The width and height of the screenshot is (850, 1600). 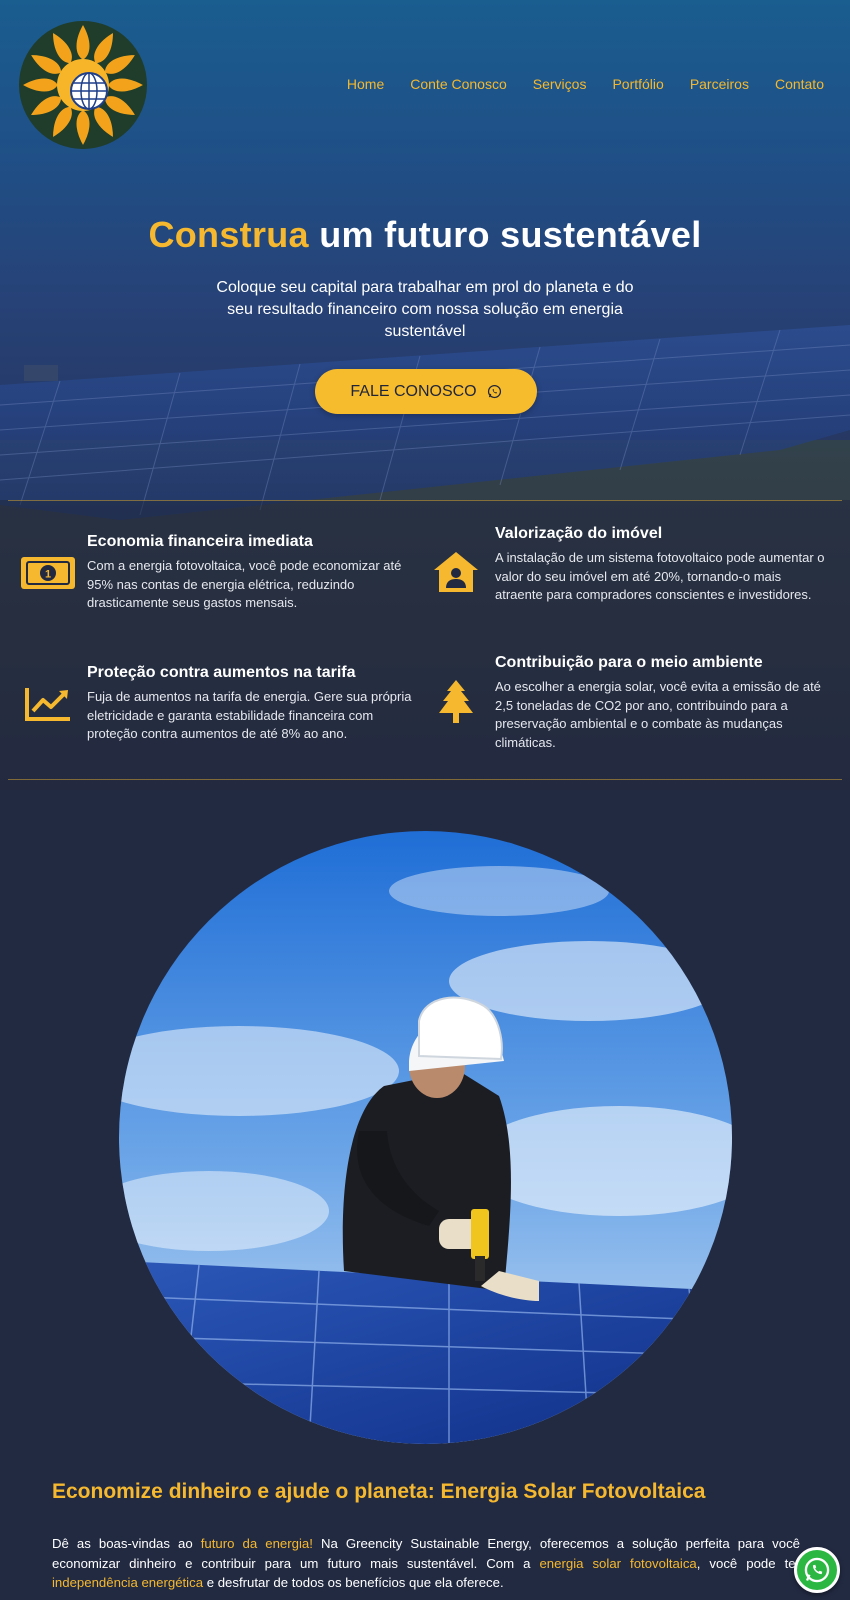 I want to click on divider-bottom, so click(x=425, y=779).